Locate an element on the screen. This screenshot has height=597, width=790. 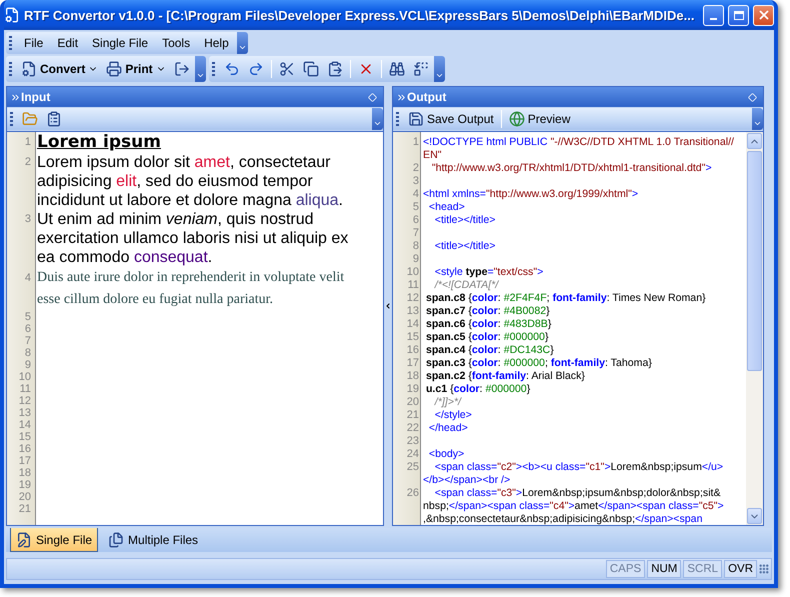
line-number: 10 is located at coordinates (413, 272).